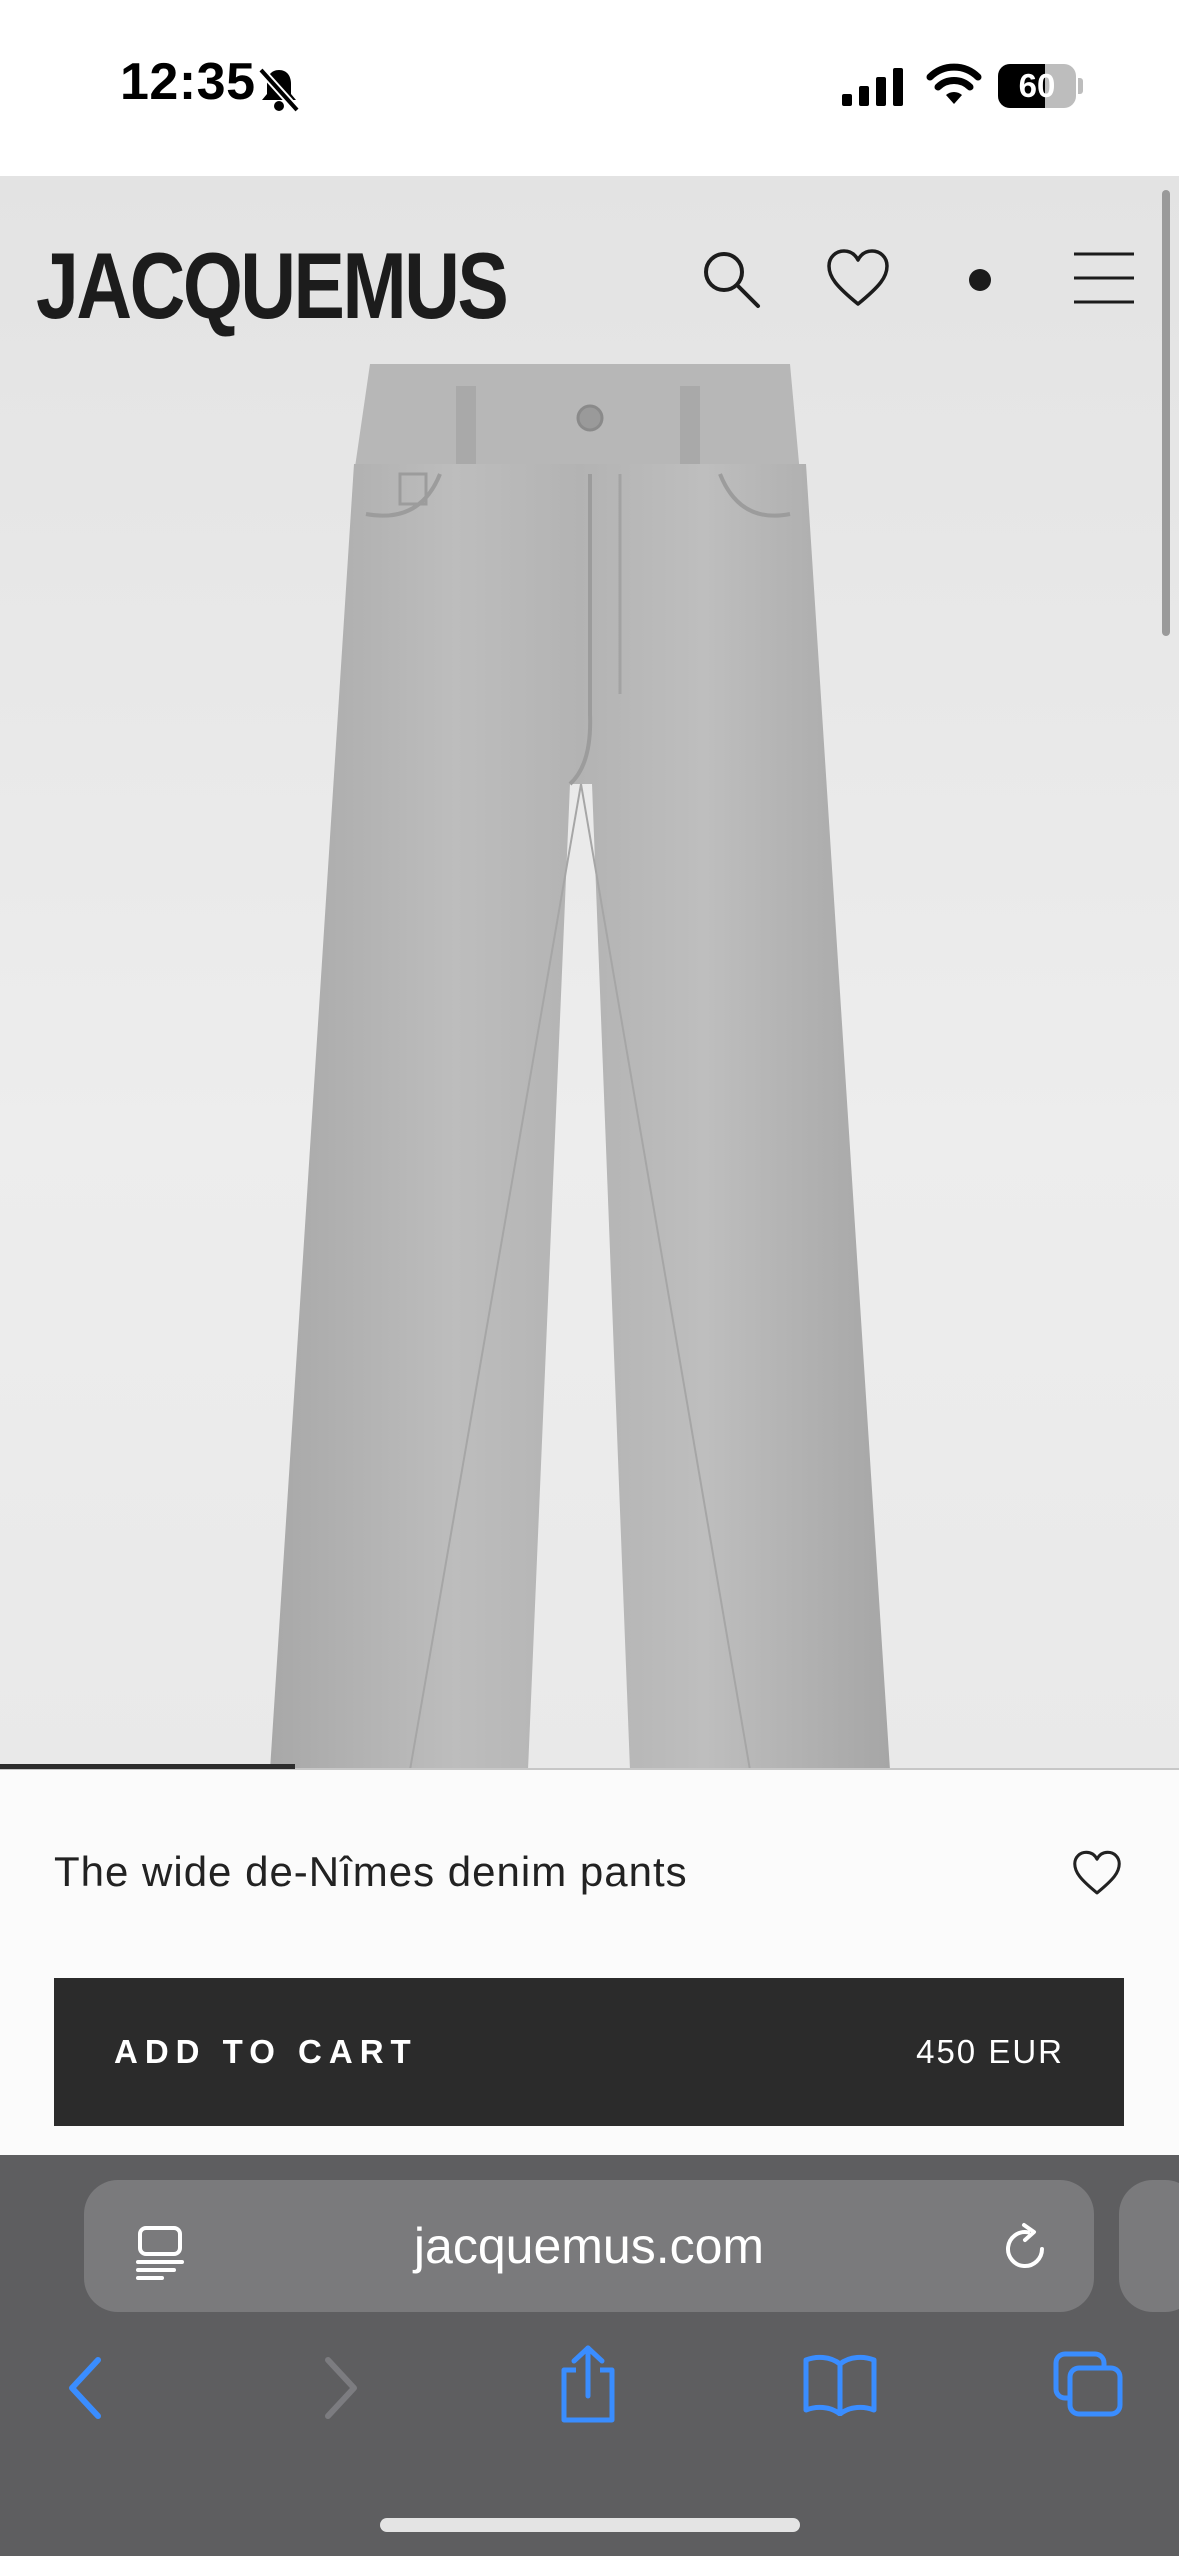 This screenshot has width=1179, height=2556. I want to click on product-name: The wide de-Nîmes denim pants, so click(371, 1871).